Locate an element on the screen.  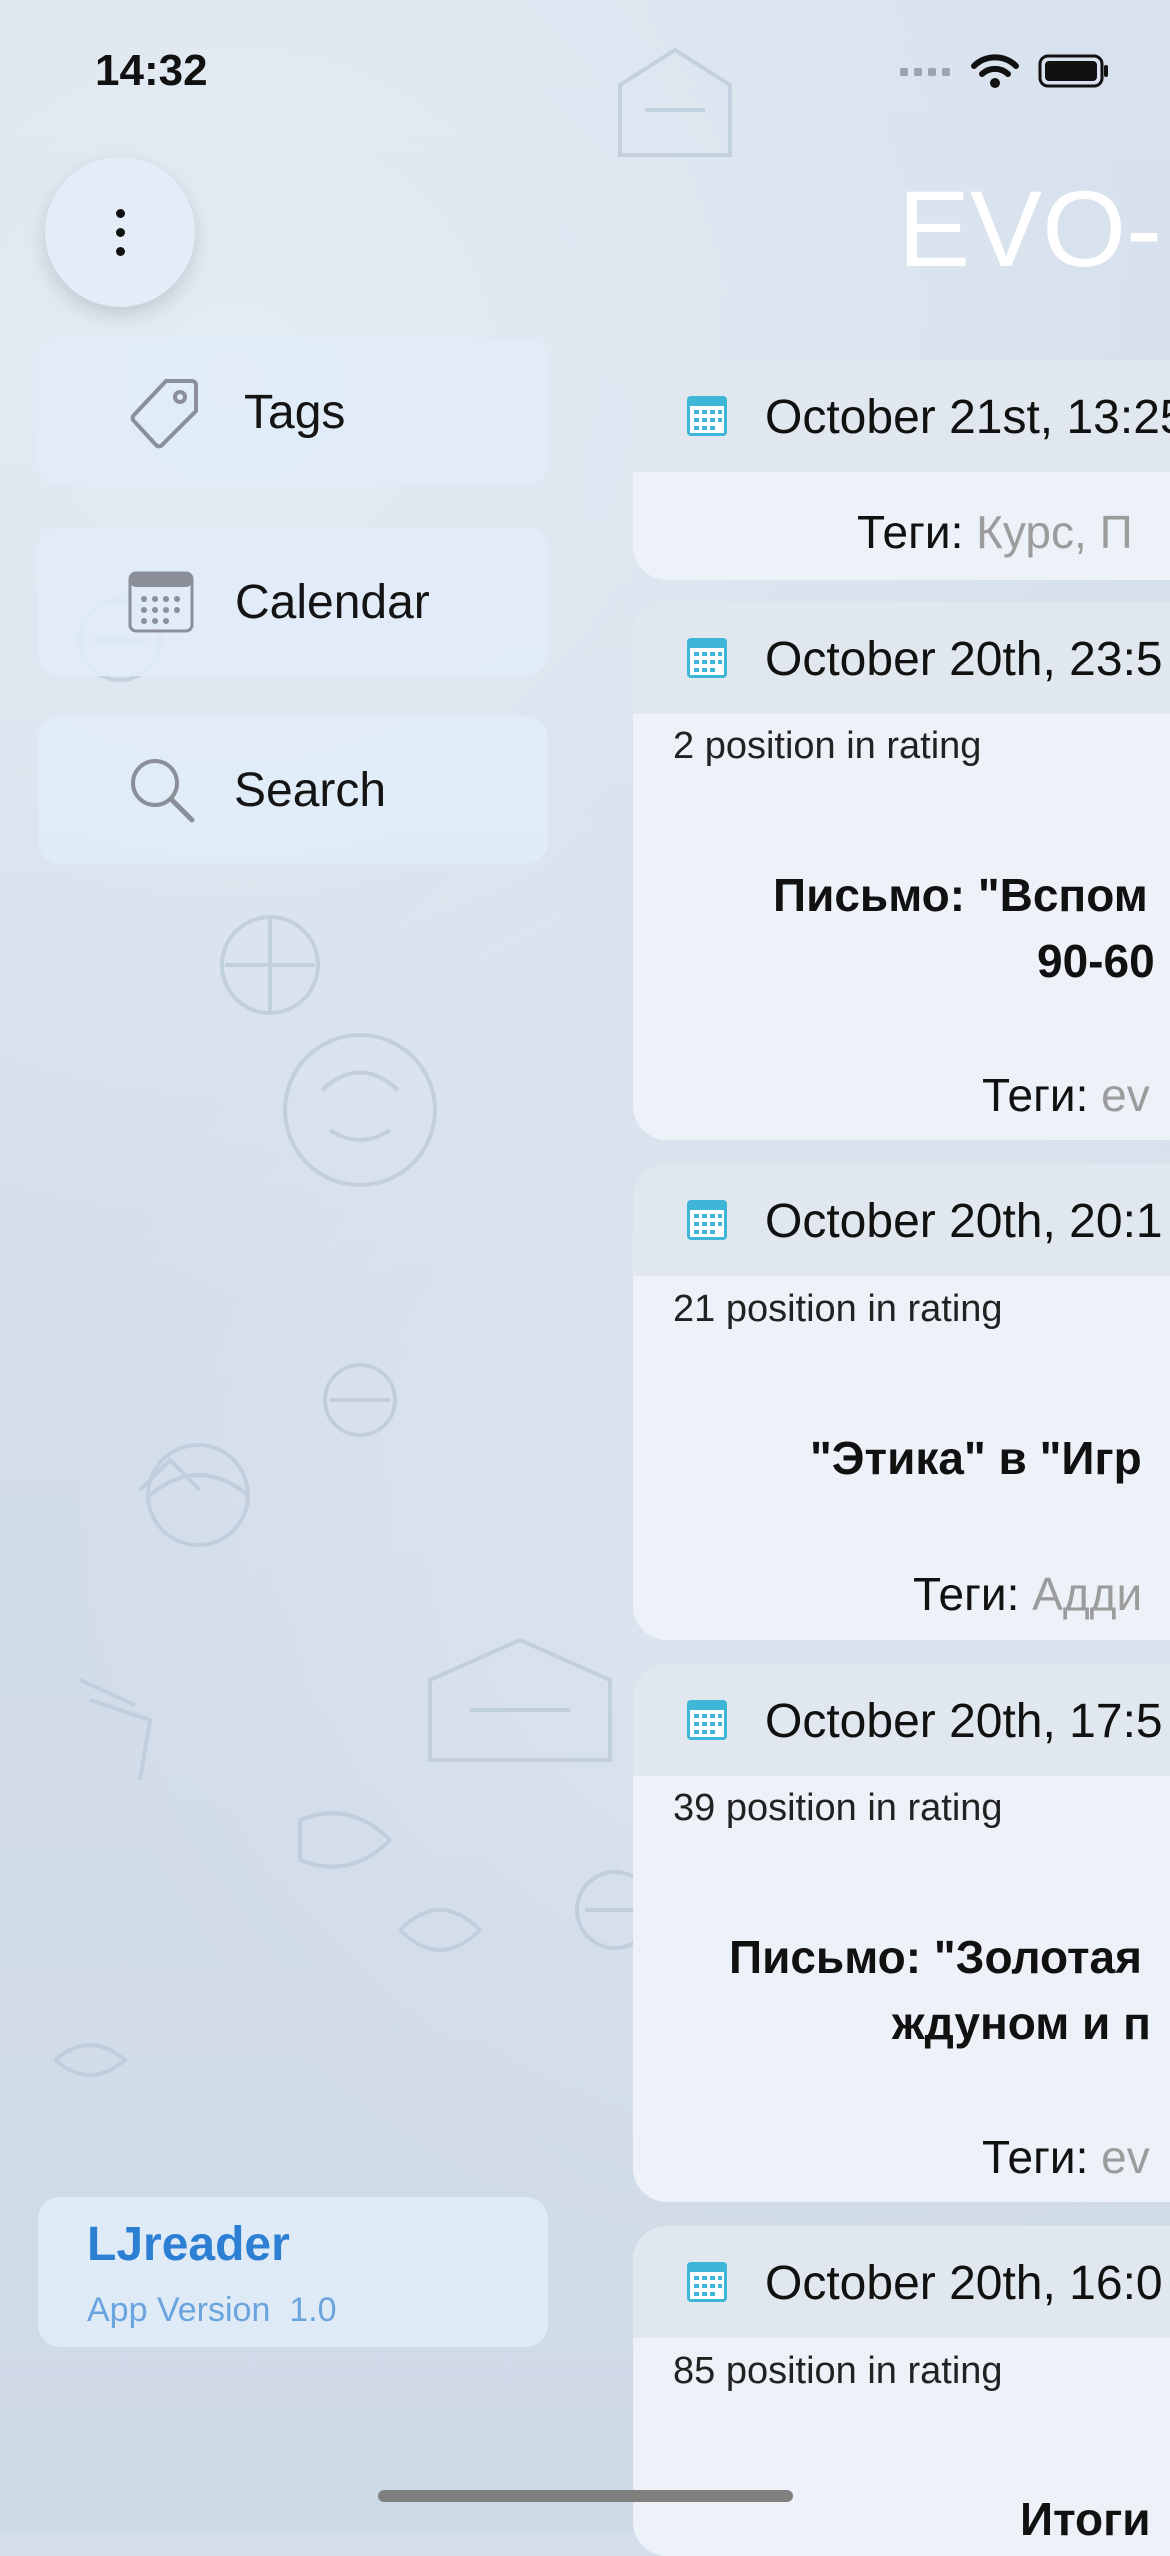
more-vertical-icon is located at coordinates (120, 232).